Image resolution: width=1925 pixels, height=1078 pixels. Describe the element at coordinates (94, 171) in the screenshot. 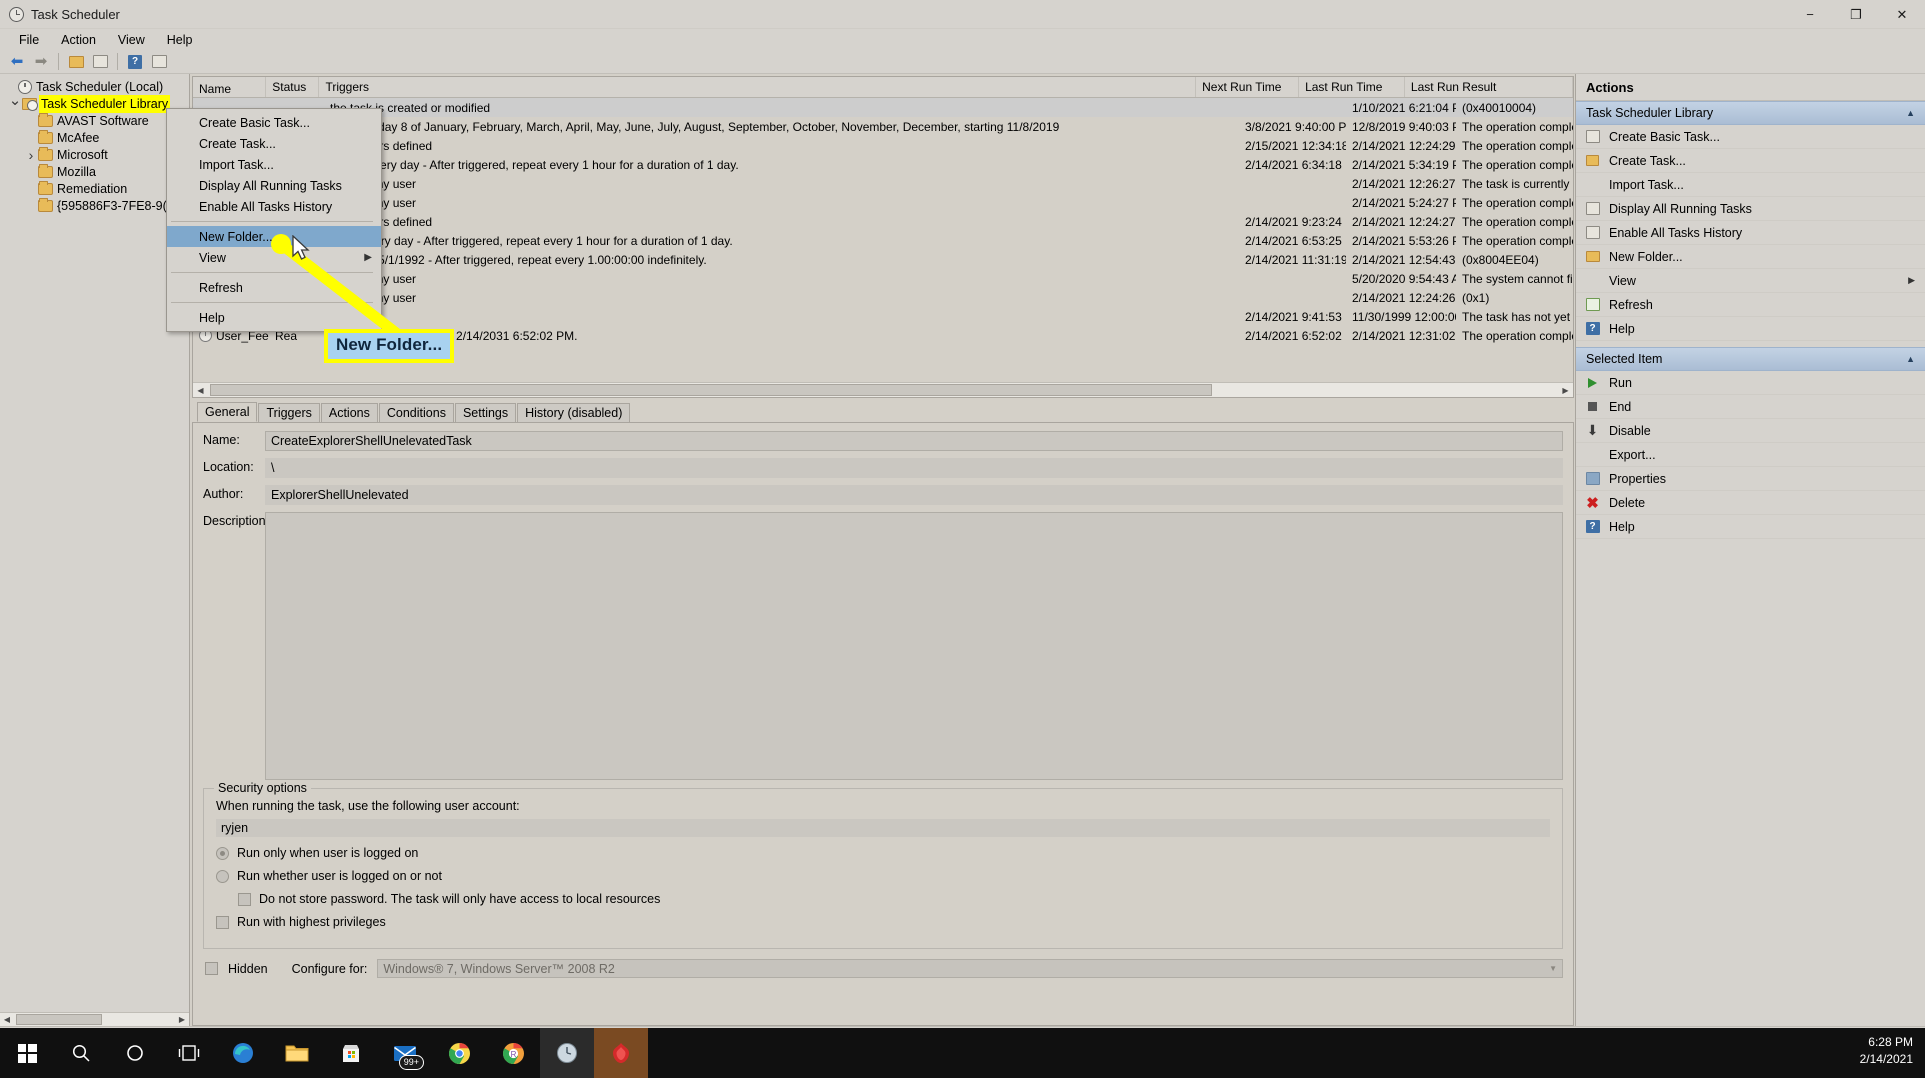

I see `tree-item-mozilla: Mozilla` at that location.